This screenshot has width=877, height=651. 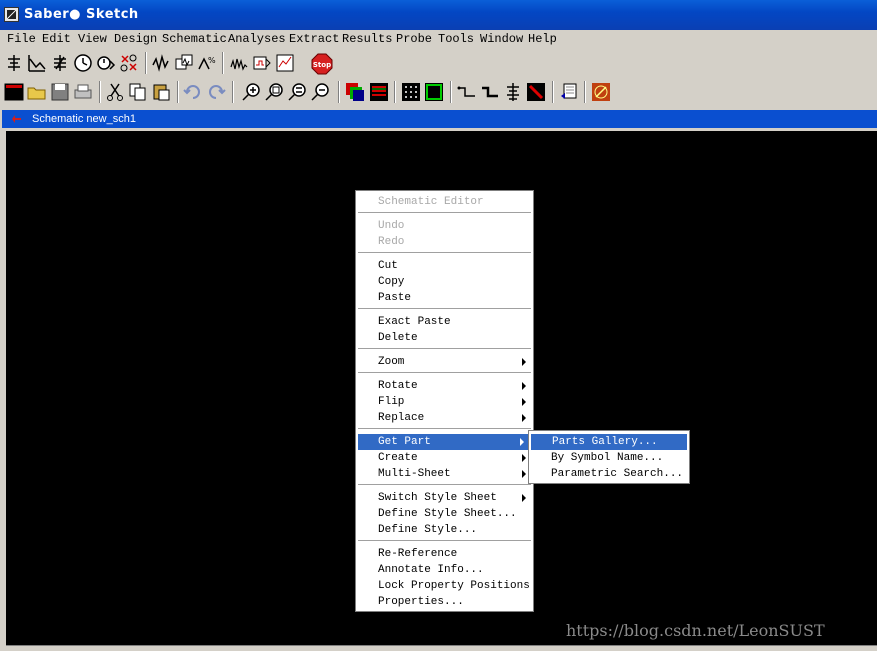 What do you see at coordinates (251, 92) in the screenshot?
I see `zoom-in-icon` at bounding box center [251, 92].